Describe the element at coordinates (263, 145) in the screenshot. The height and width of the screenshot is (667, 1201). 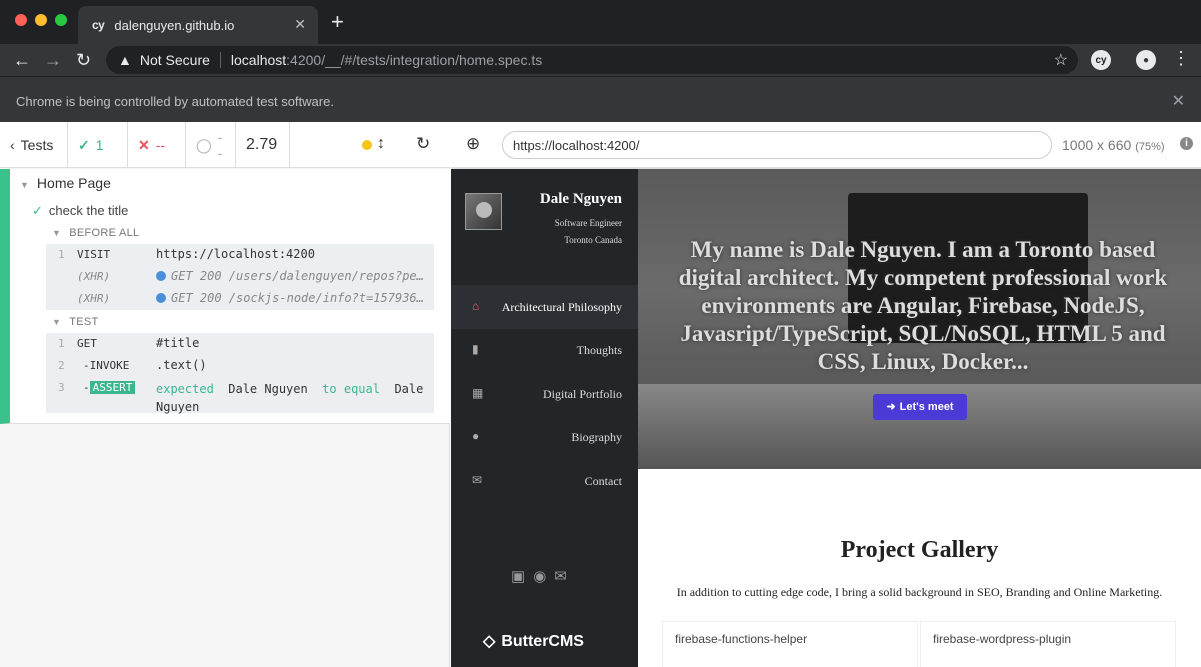
I see `duration: 2.79` at that location.